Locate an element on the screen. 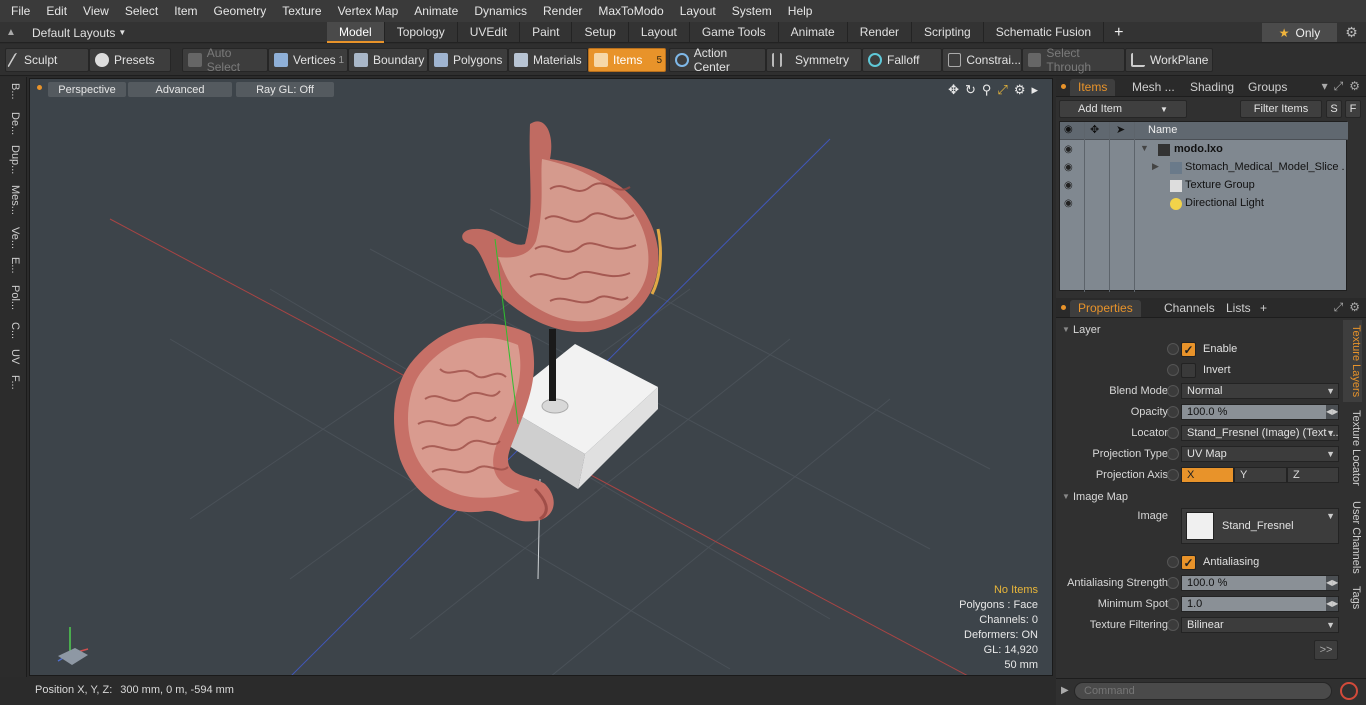 This screenshot has width=1366, height=705. tab-tags: Tags is located at coordinates (1352, 598).